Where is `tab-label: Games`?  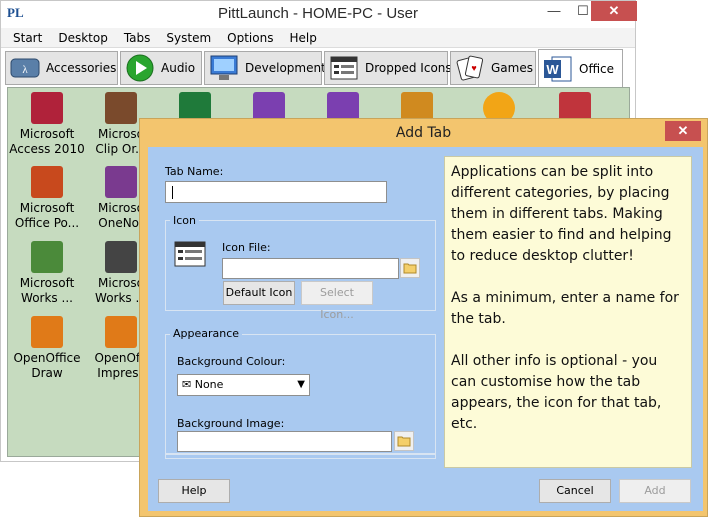 tab-label: Games is located at coordinates (512, 68).